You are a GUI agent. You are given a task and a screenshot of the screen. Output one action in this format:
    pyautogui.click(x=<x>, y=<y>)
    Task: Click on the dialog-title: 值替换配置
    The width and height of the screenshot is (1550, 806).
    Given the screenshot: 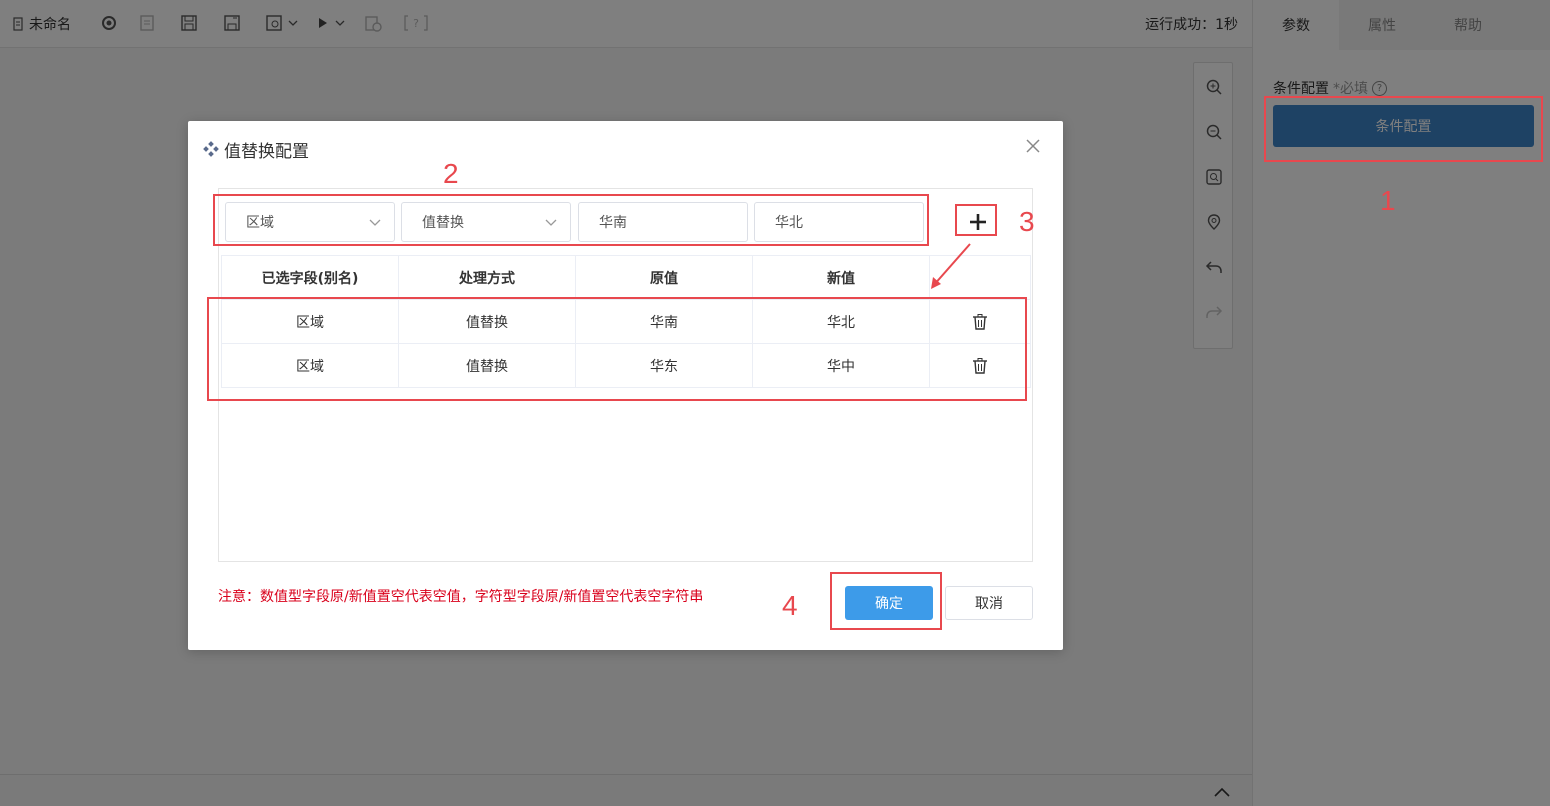 What is the action you would take?
    pyautogui.click(x=255, y=149)
    